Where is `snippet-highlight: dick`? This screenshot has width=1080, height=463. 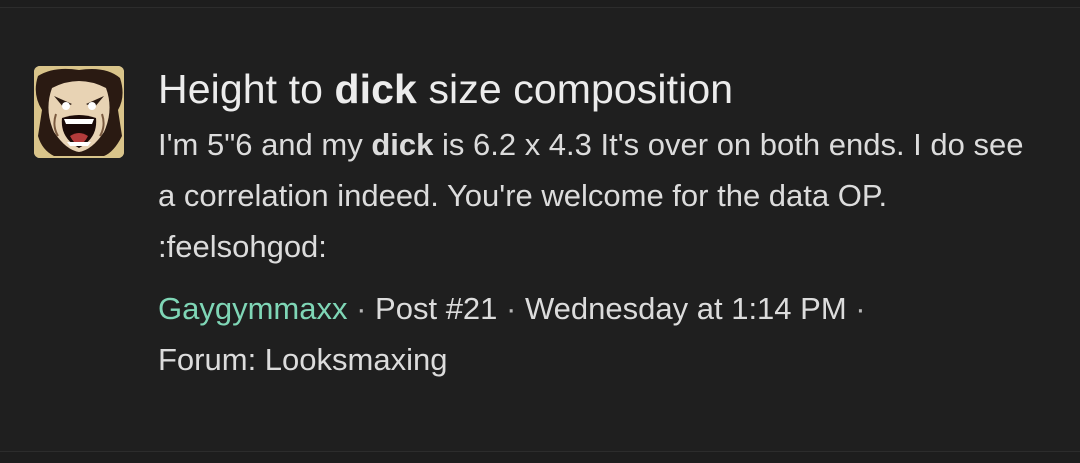
snippet-highlight: dick is located at coordinates (402, 144).